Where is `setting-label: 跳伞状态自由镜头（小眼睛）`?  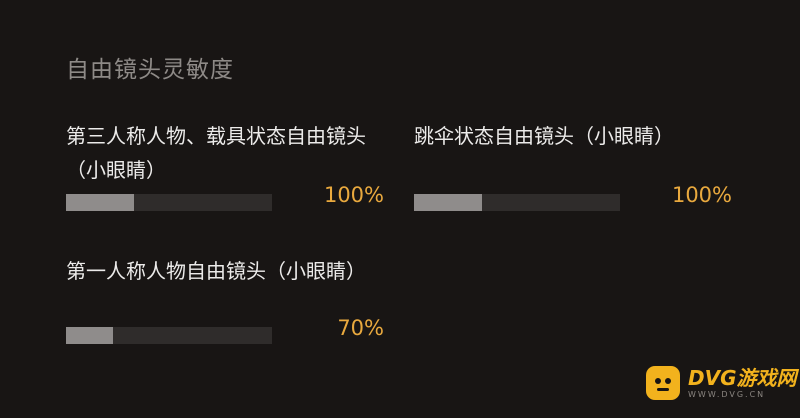
setting-label: 跳伞状态自由镜头（小眼睛） is located at coordinates (544, 136).